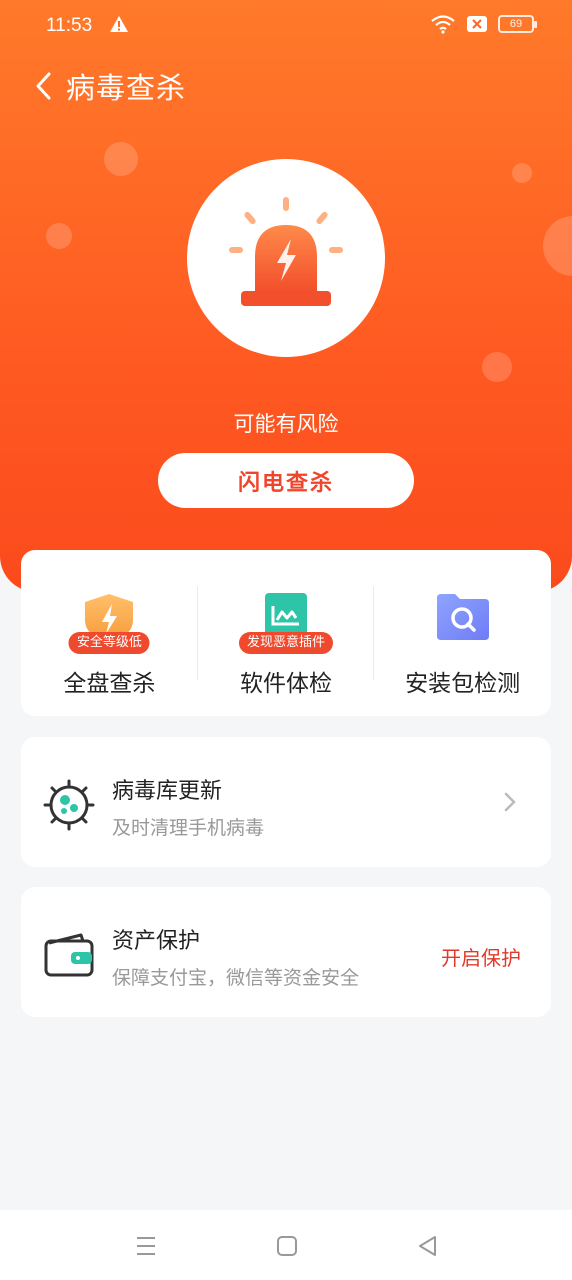 Image resolution: width=572 pixels, height=1280 pixels. I want to click on back-triangle-icon, so click(428, 1246).